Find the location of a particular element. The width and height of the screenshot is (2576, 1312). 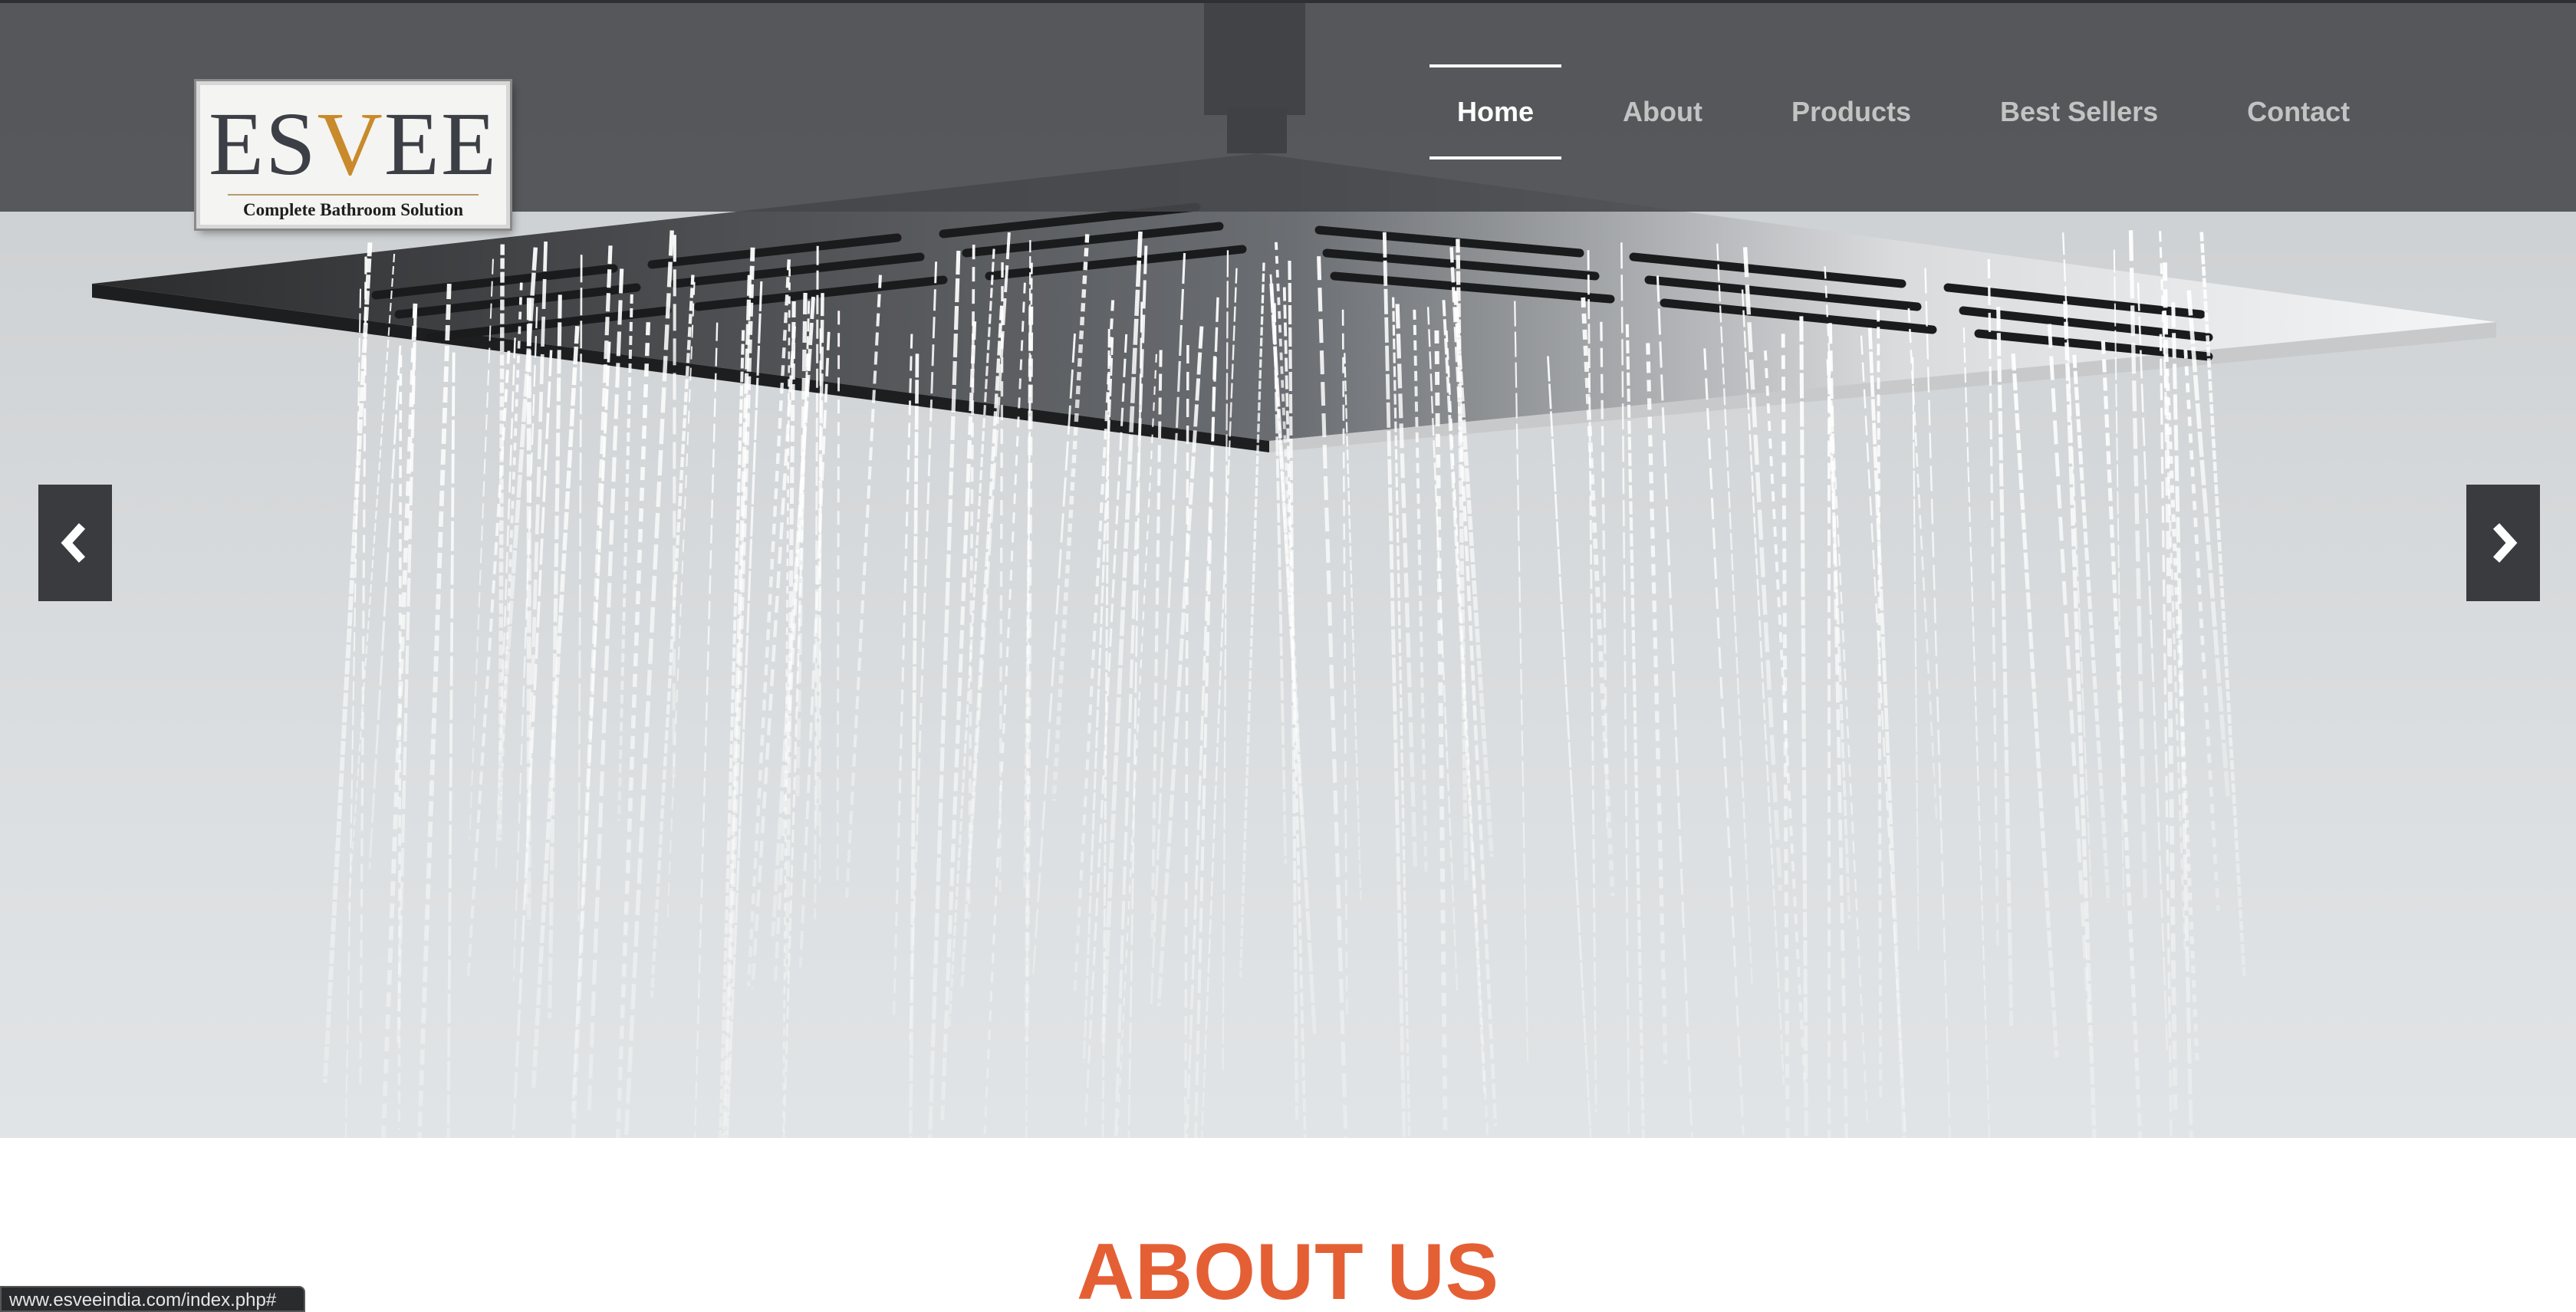

chevron-left-icon is located at coordinates (73, 543).